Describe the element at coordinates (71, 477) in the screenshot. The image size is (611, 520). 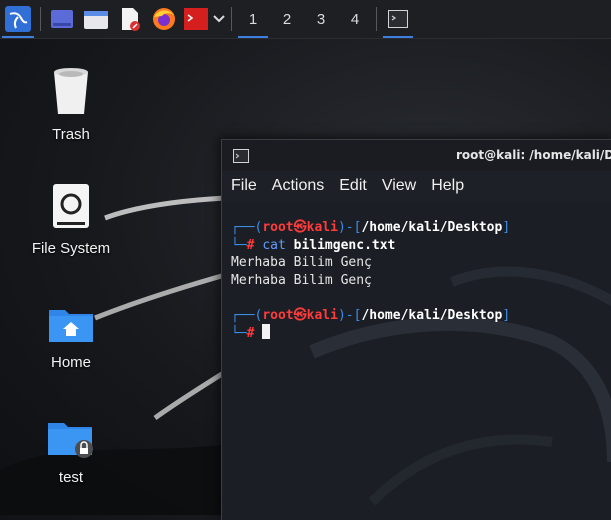
I see `desktop-icon-label: test` at that location.